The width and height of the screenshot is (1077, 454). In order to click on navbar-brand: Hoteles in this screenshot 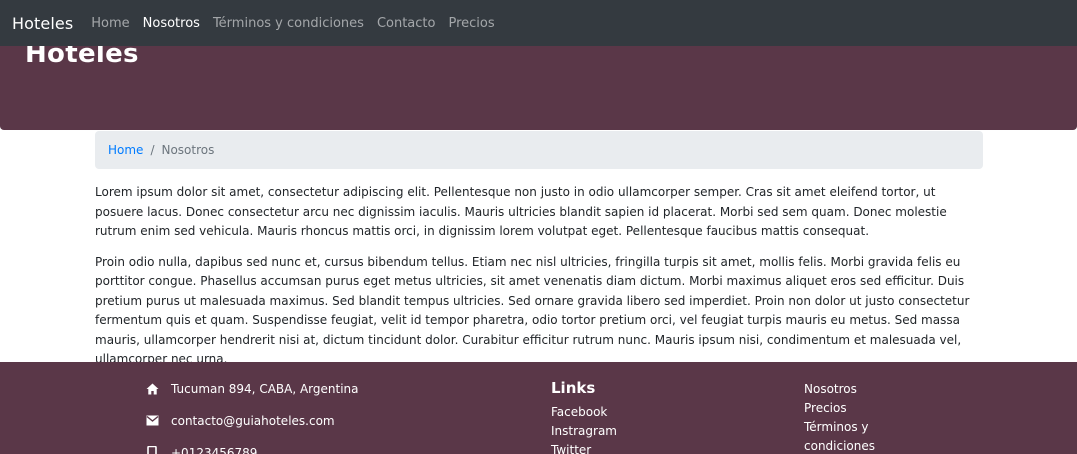, I will do `click(42, 23)`.